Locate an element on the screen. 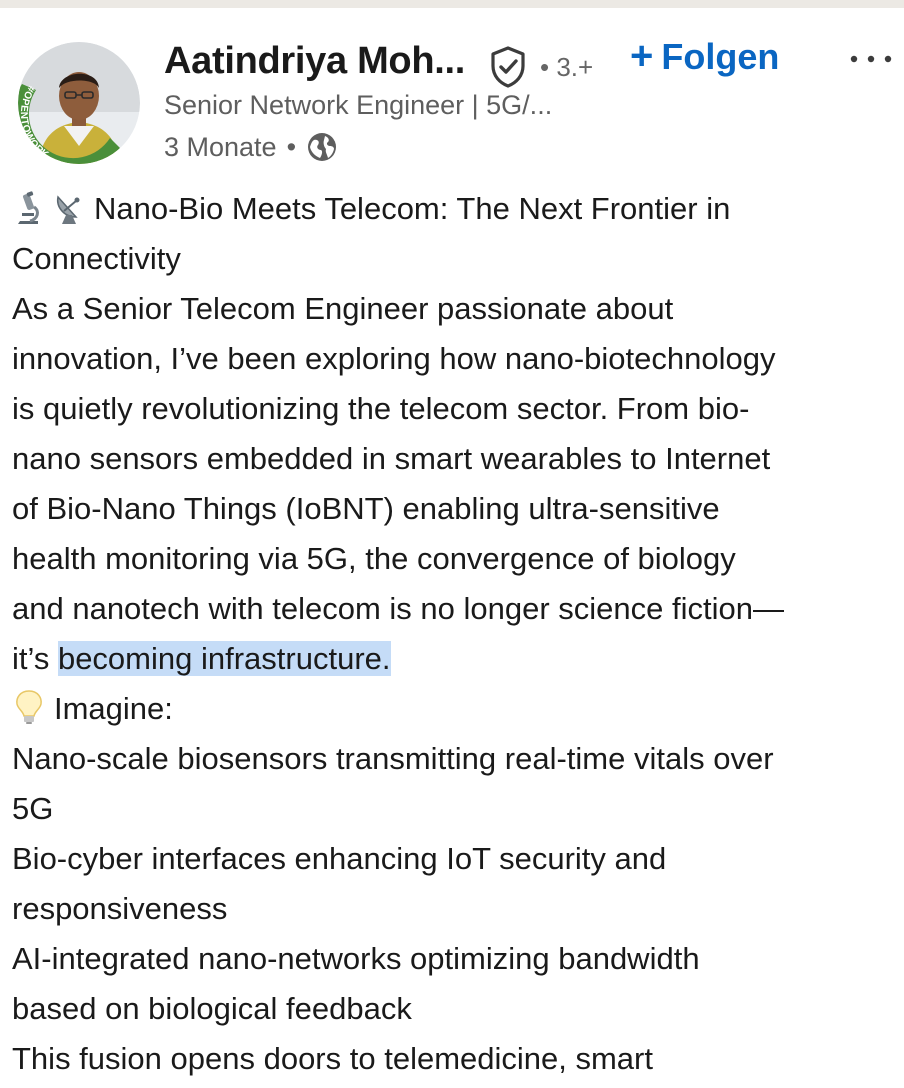 This screenshot has height=1088, width=904. globe-icon is located at coordinates (322, 147).